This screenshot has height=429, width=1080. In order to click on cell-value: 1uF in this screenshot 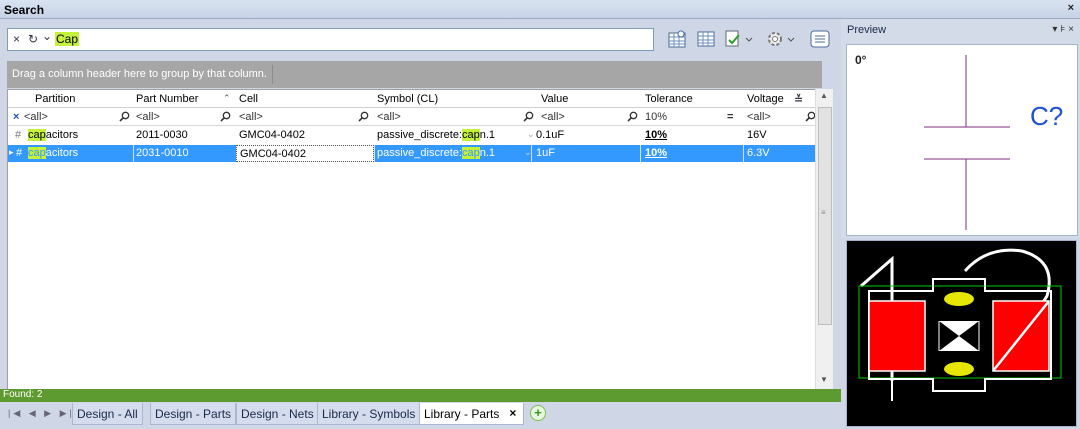, I will do `click(545, 153)`.